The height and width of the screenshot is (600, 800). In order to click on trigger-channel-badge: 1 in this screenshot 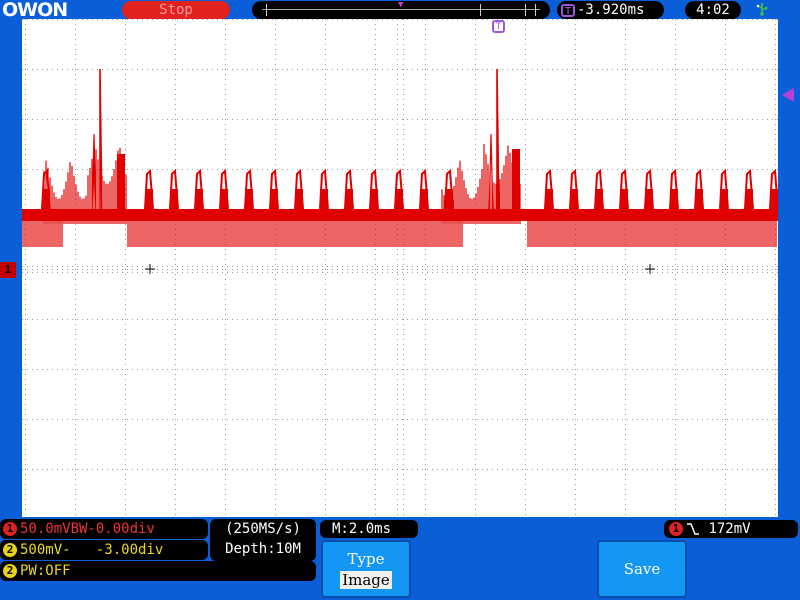, I will do `click(676, 529)`.